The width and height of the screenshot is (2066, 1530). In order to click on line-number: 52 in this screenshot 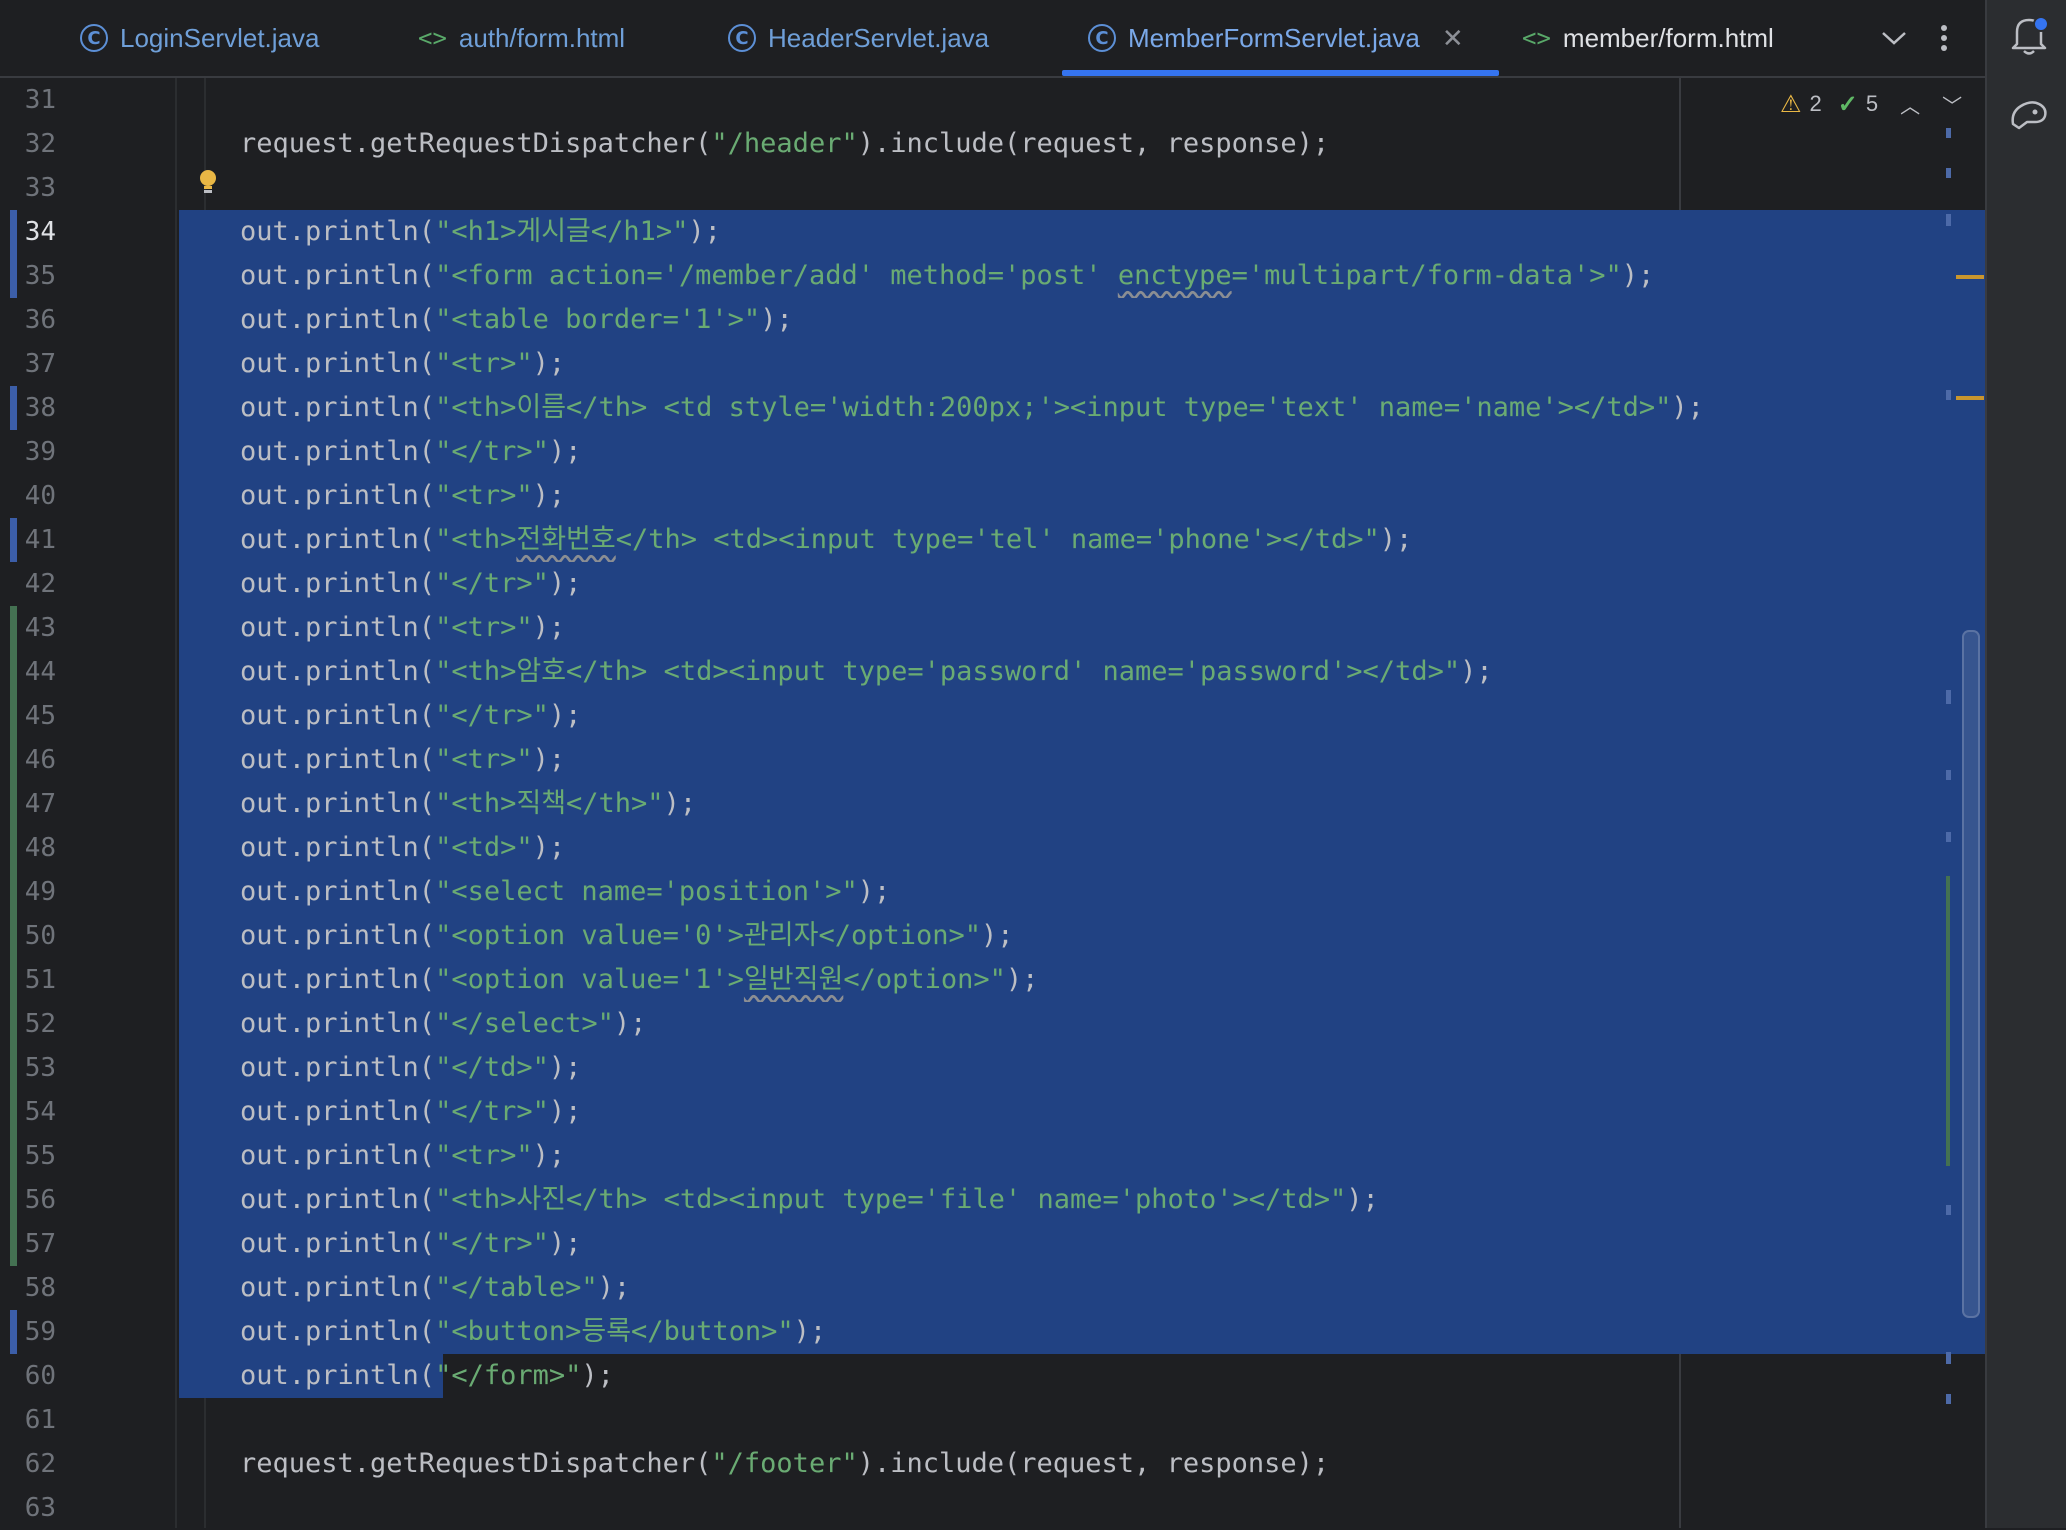, I will do `click(40, 1024)`.